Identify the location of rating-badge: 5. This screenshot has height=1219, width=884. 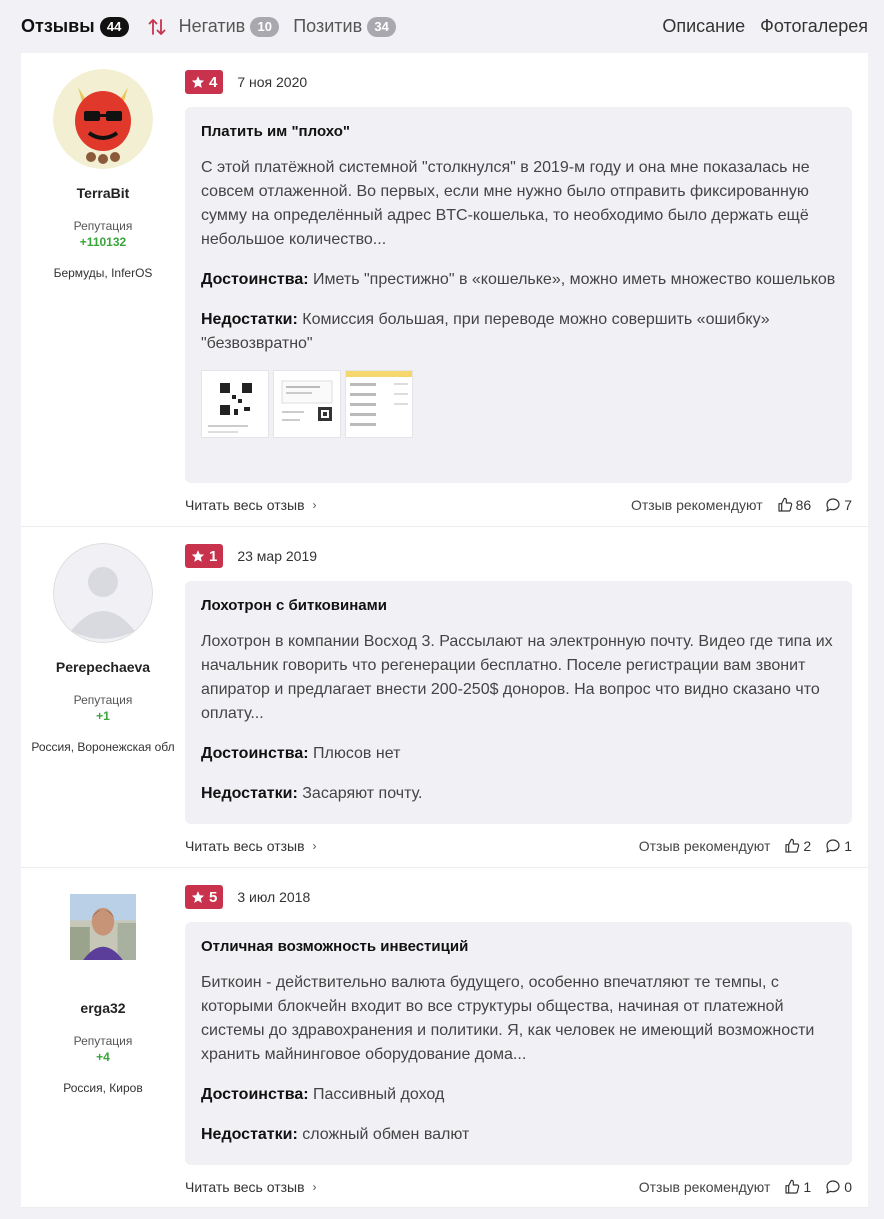
(204, 897).